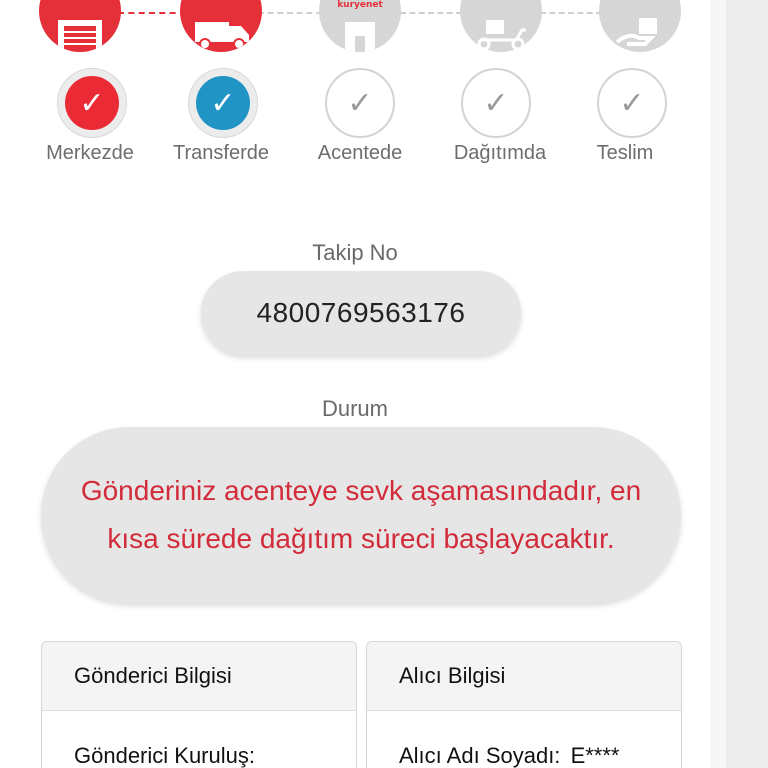 The width and height of the screenshot is (768, 768). I want to click on branch-icon: kuryenet, so click(360, 26).